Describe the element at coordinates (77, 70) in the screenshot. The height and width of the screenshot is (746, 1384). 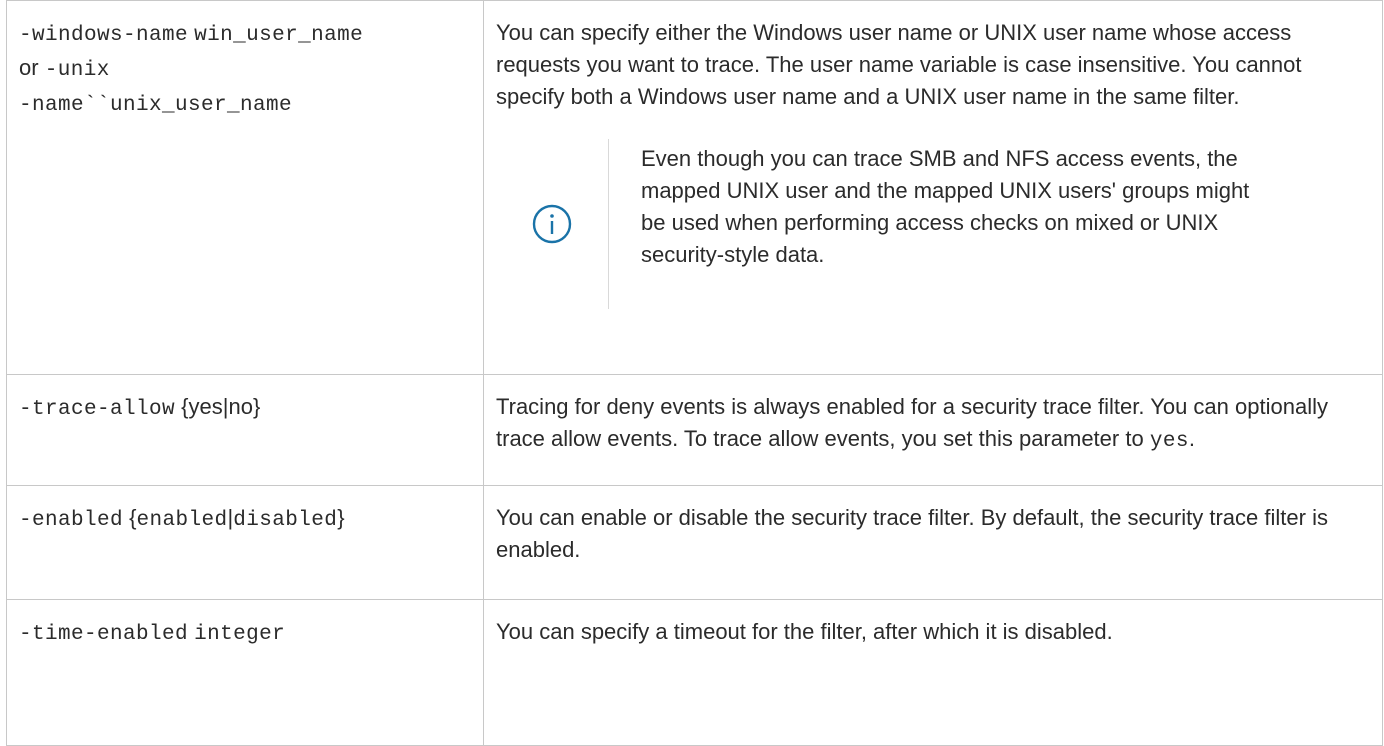
I see `param-code: -unix` at that location.